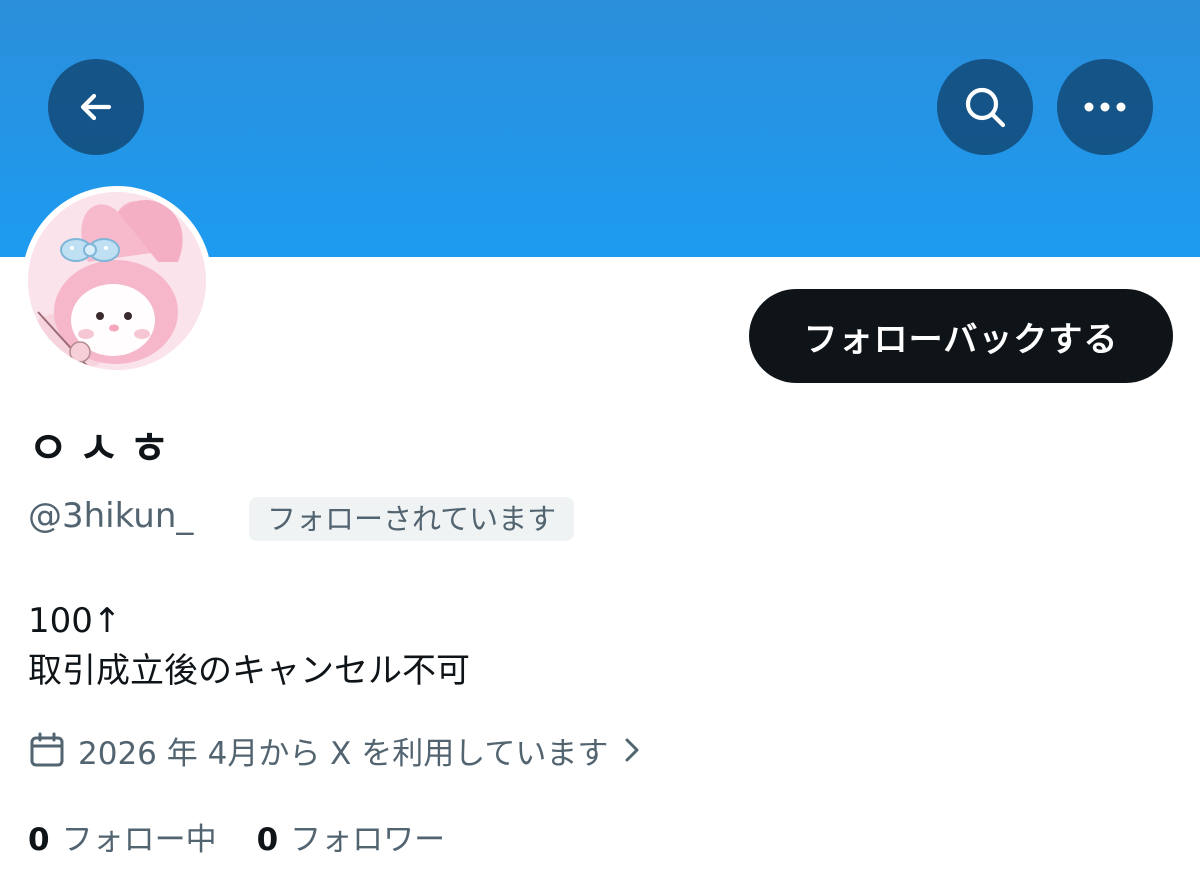 The image size is (1200, 876). I want to click on bio-line: 100↑, so click(75, 621).